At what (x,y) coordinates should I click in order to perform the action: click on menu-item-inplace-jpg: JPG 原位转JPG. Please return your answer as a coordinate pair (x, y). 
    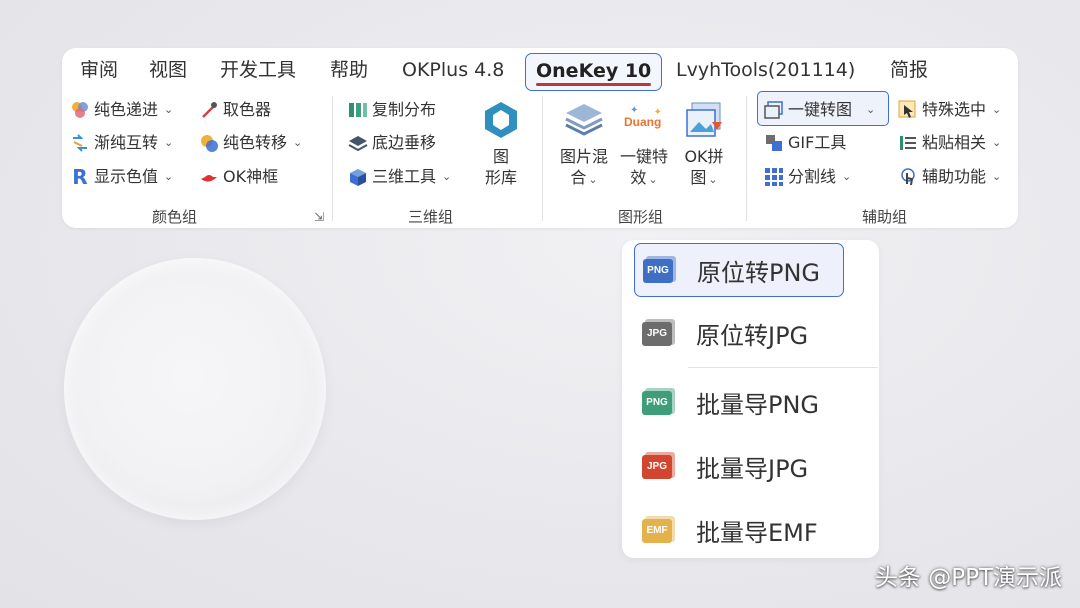
    Looking at the image, I should click on (739, 333).